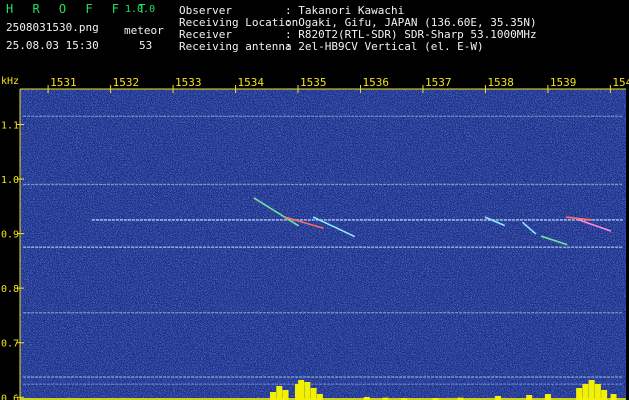 The height and width of the screenshot is (400, 629). Describe the element at coordinates (188, 82) in the screenshot. I see `x-tick-label: 1533` at that location.